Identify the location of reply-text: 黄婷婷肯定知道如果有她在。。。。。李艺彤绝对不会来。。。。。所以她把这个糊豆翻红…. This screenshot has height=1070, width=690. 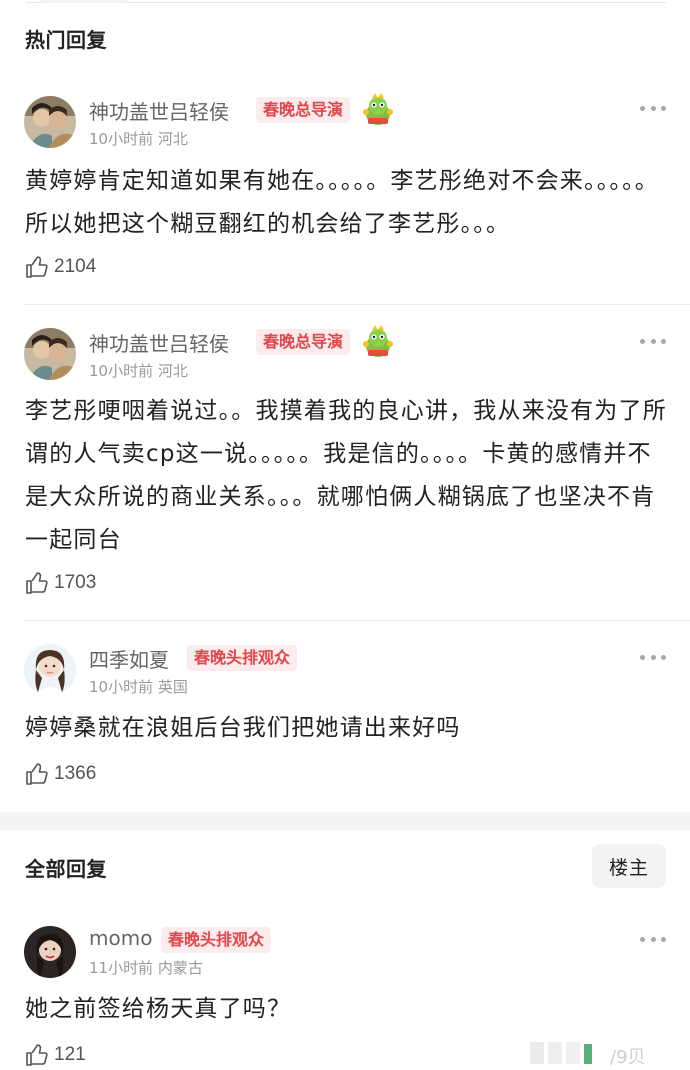
(342, 202).